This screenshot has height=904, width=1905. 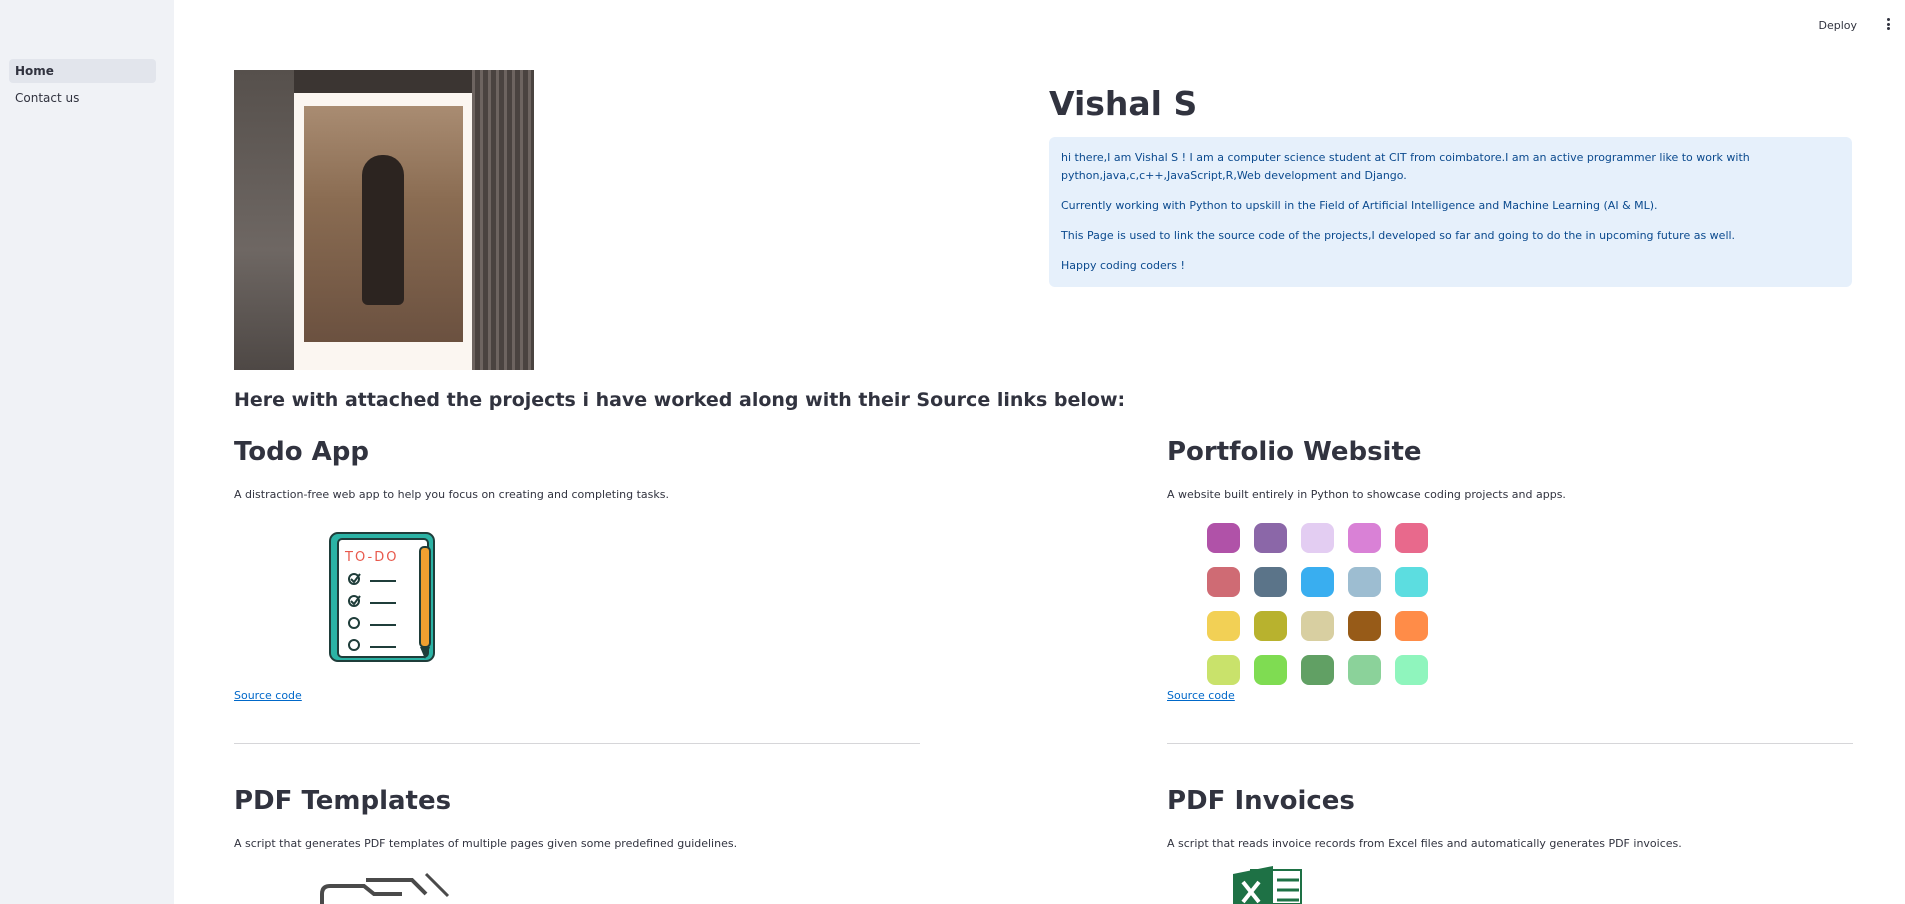 What do you see at coordinates (384, 220) in the screenshot?
I see `profile-photo` at bounding box center [384, 220].